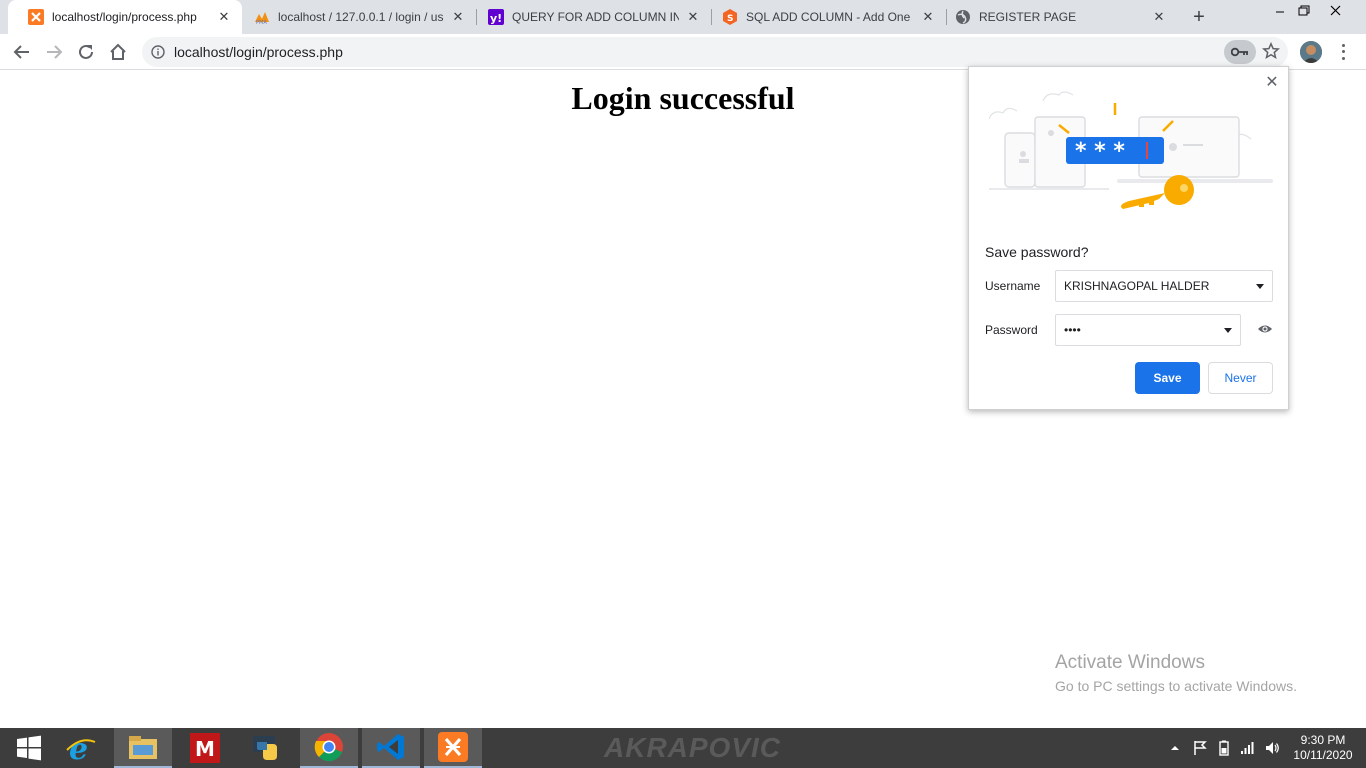  Describe the element at coordinates (1304, 11) in the screenshot. I see `restore-icon` at that location.